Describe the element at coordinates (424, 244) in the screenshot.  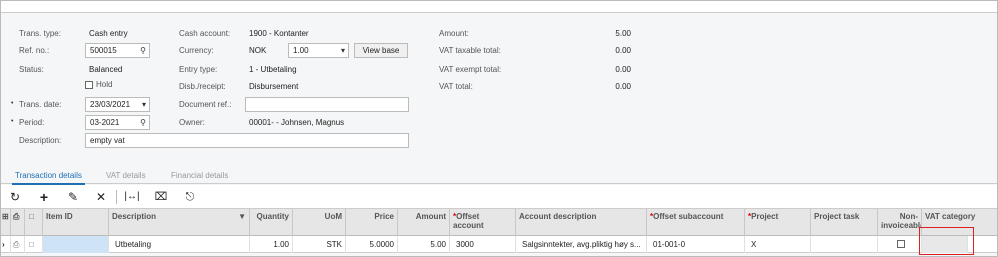
I see `cell-amount: 5.00` at that location.